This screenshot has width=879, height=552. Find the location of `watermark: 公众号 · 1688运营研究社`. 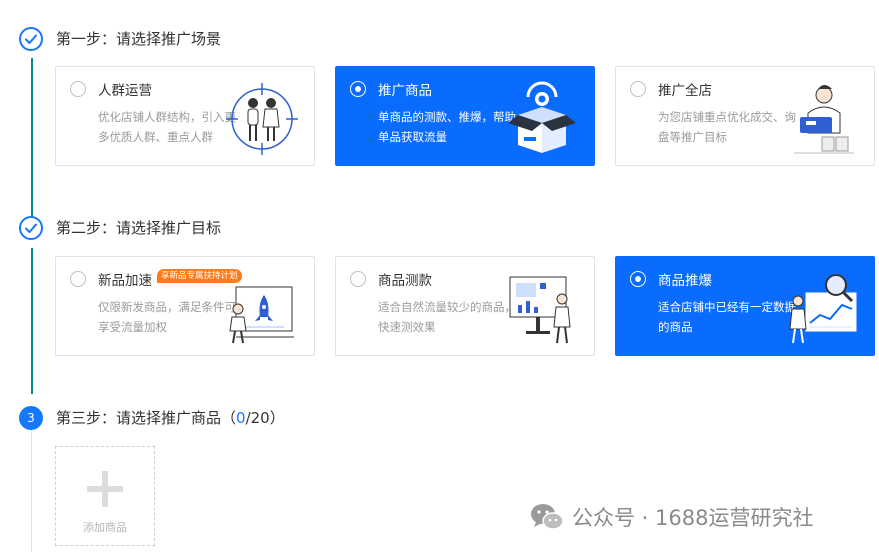

watermark: 公众号 · 1688运营研究社 is located at coordinates (671, 517).